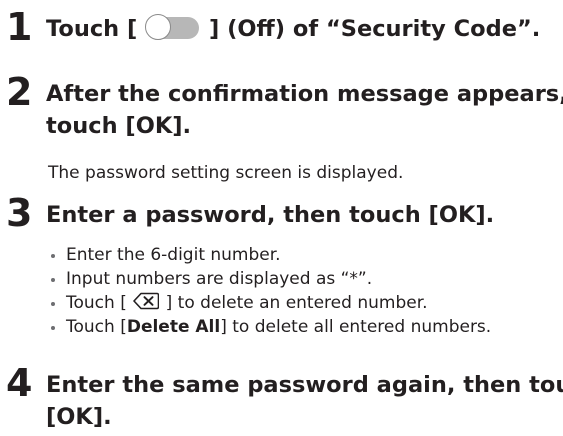 The height and width of the screenshot is (436, 563). Describe the element at coordinates (19, 92) in the screenshot. I see `step-number: 2` at that location.